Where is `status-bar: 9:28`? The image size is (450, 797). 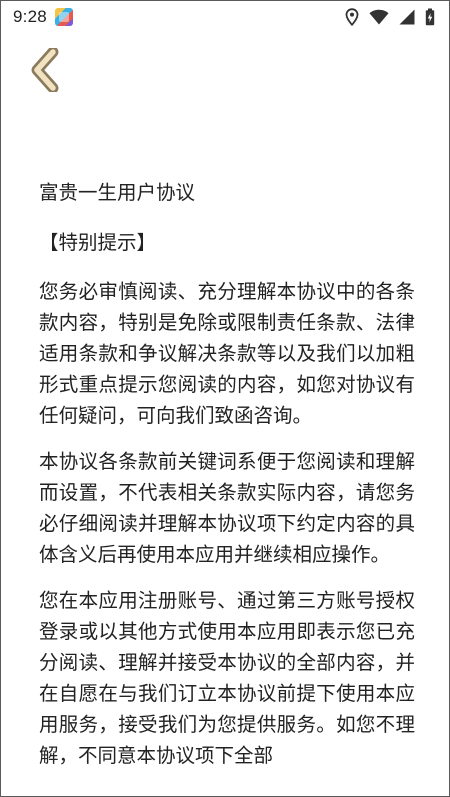
status-bar: 9:28 is located at coordinates (225, 17).